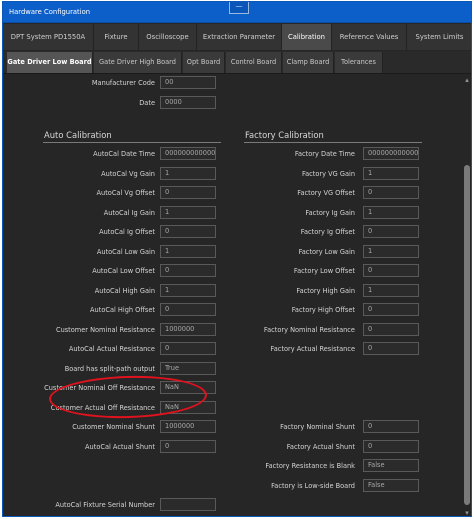  I want to click on autocal-high-offset-field: 0, so click(188, 309).